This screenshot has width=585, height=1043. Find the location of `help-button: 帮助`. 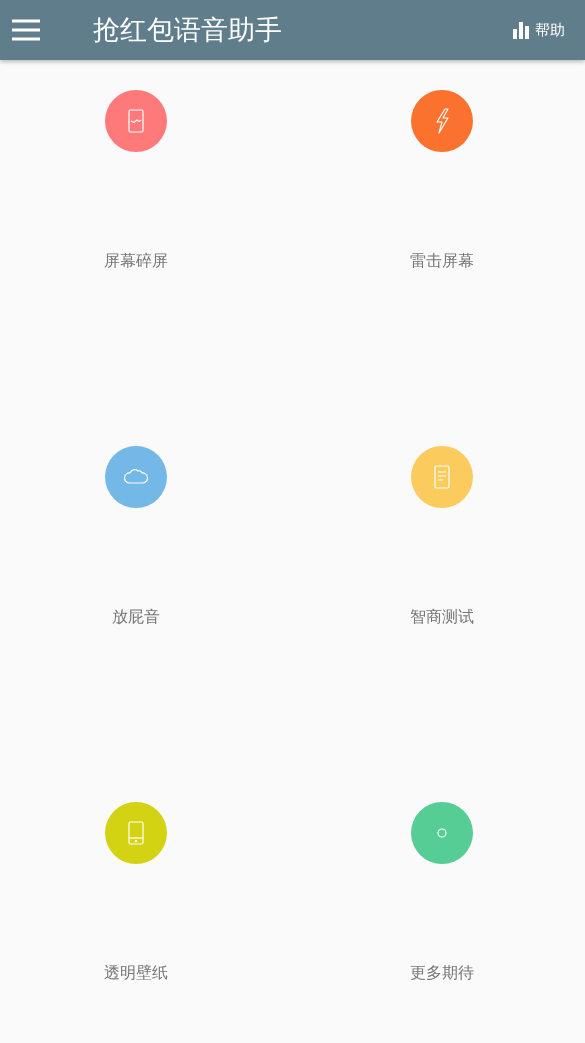

help-button: 帮助 is located at coordinates (538, 30).